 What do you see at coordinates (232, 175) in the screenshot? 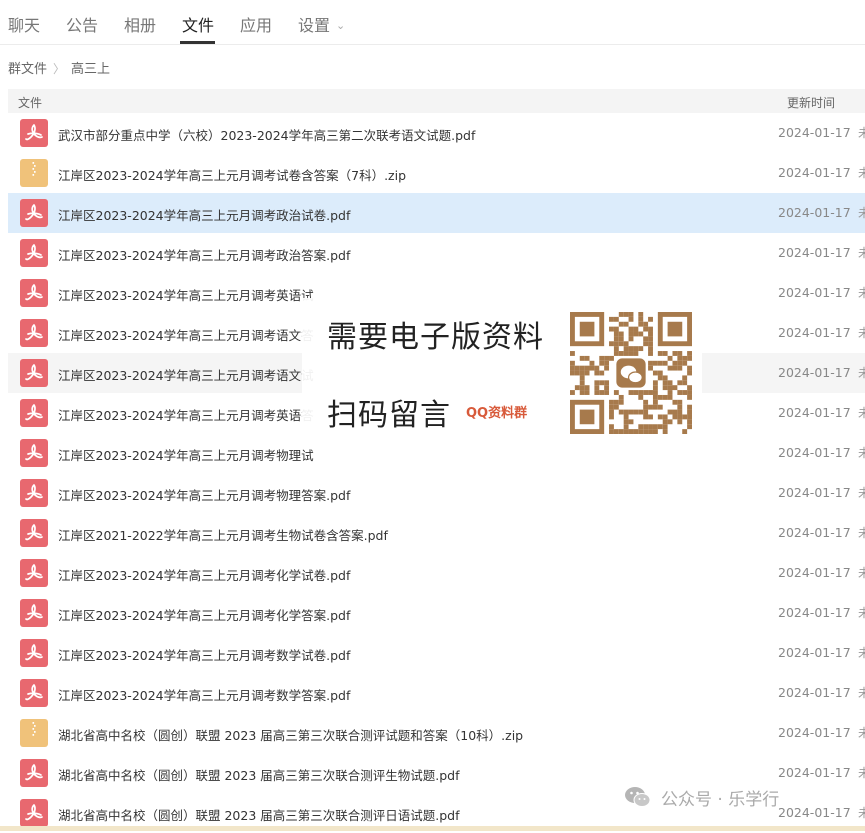
I see `file-name: 江岸区2023-2024学年高三上元月调考试卷含答案（7科）.zip` at bounding box center [232, 175].